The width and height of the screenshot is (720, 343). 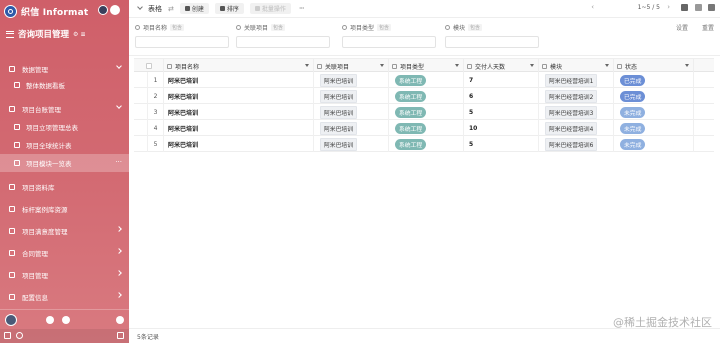 What do you see at coordinates (19, 335) in the screenshot?
I see `search-icon` at bounding box center [19, 335].